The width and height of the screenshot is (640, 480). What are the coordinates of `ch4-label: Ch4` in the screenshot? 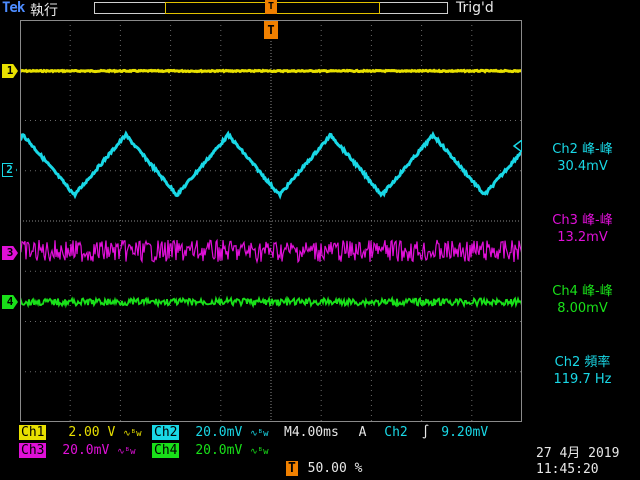 It's located at (166, 450).